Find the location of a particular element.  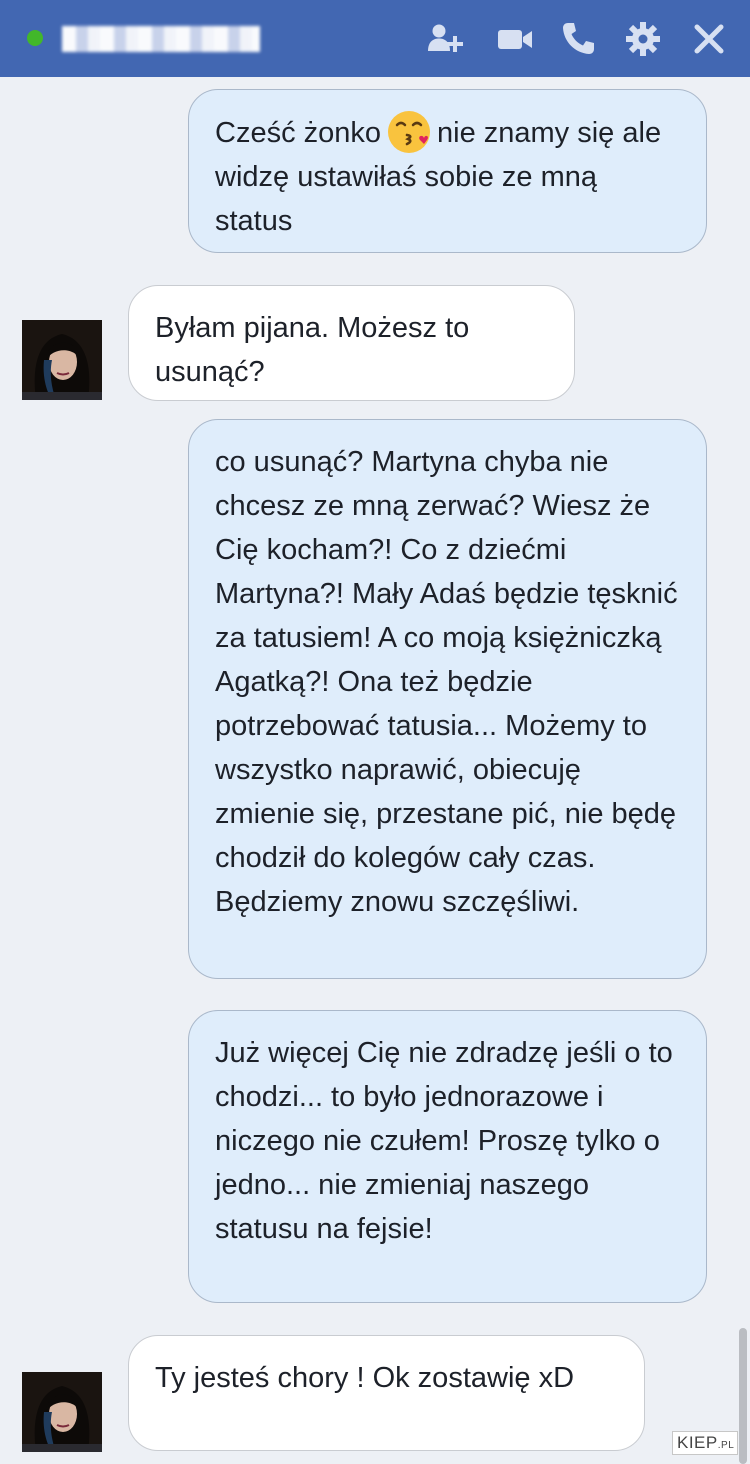

gear-icon is located at coordinates (643, 39).